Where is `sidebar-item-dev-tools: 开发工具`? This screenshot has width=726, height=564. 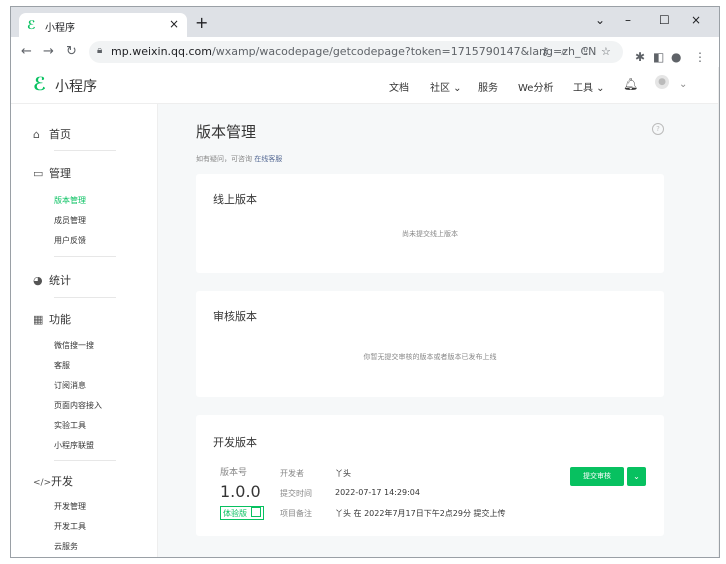 sidebar-item-dev-tools: 开发工具 is located at coordinates (70, 526).